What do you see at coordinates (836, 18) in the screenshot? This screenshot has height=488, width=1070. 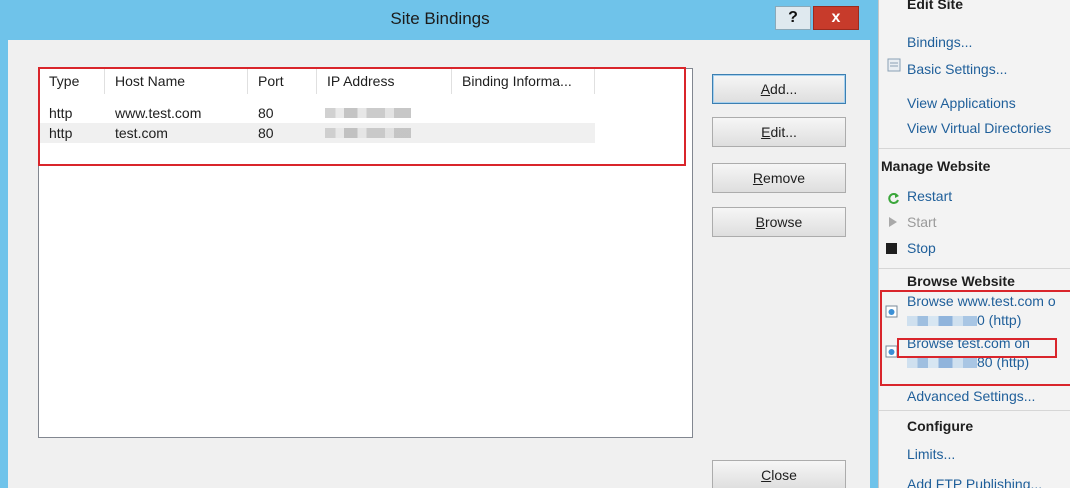 I see `close-icon: x` at bounding box center [836, 18].